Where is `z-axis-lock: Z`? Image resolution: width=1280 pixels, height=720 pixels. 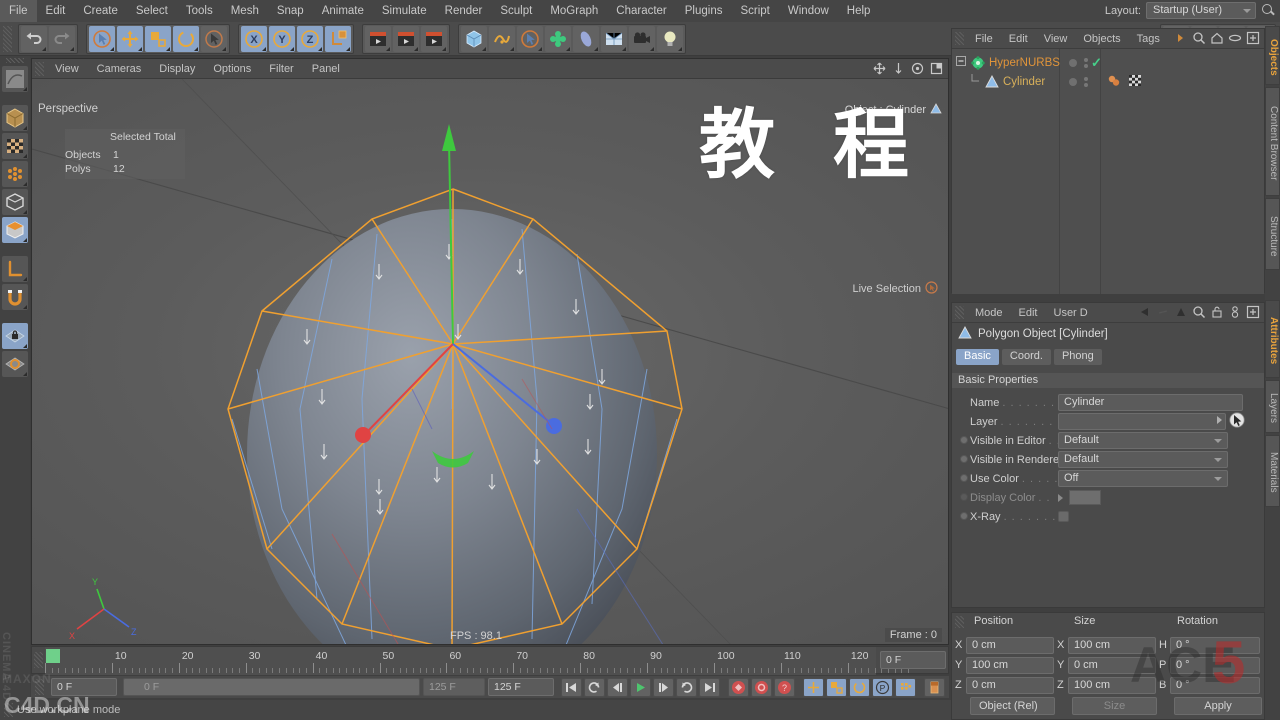 z-axis-lock: Z is located at coordinates (310, 38).